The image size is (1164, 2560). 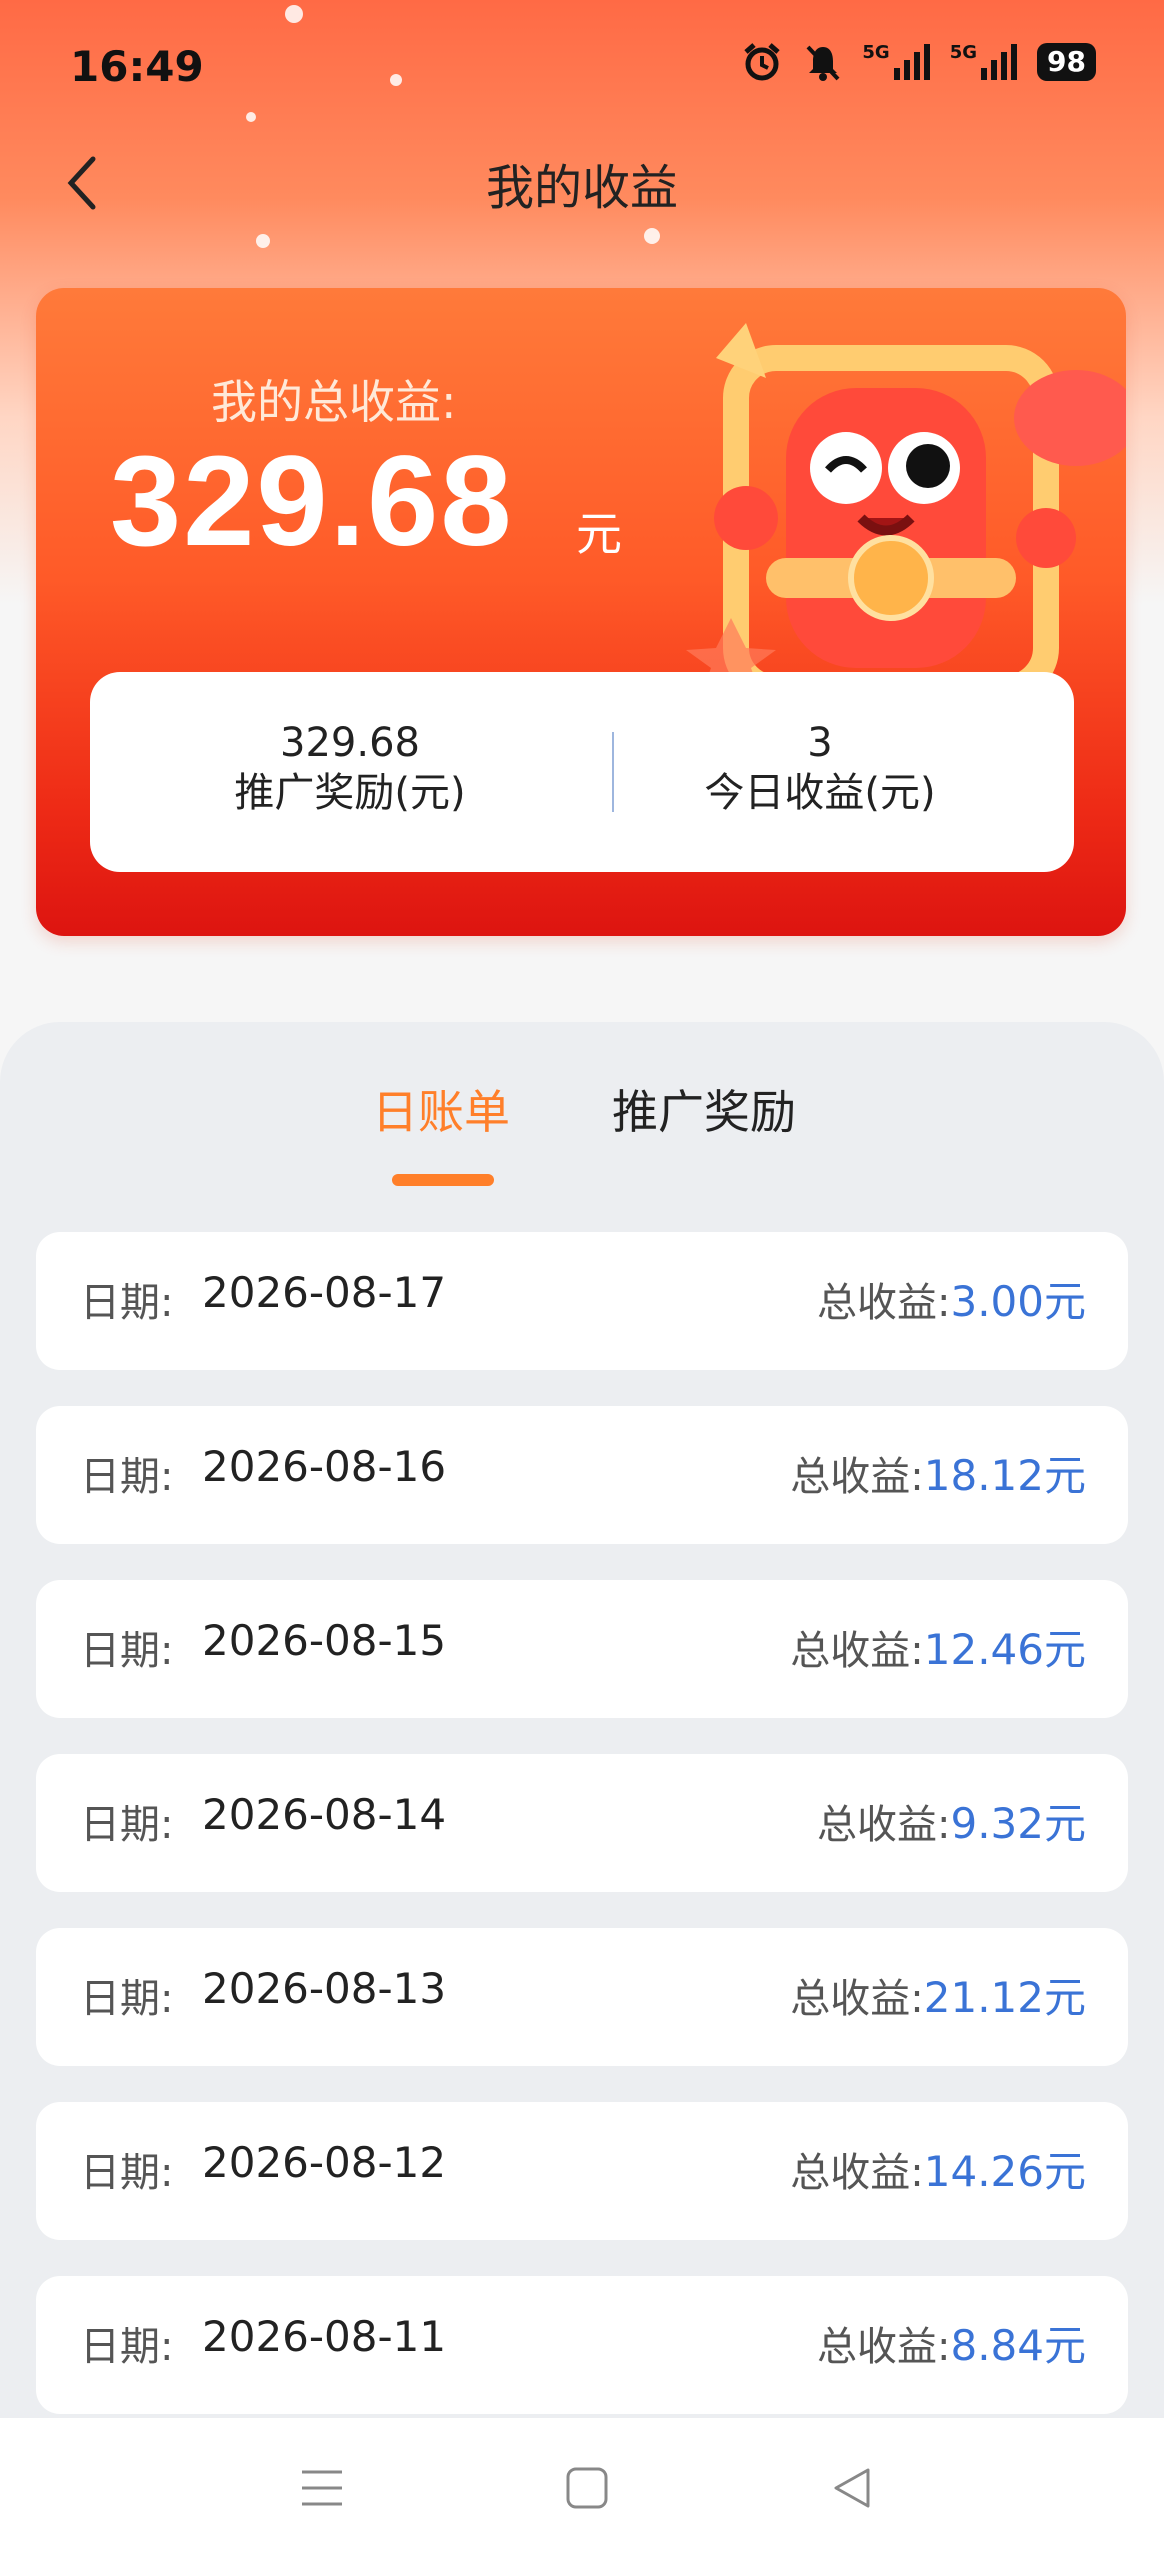 I want to click on total-earnings: 总收益: 18.12元, so click(x=938, y=1472).